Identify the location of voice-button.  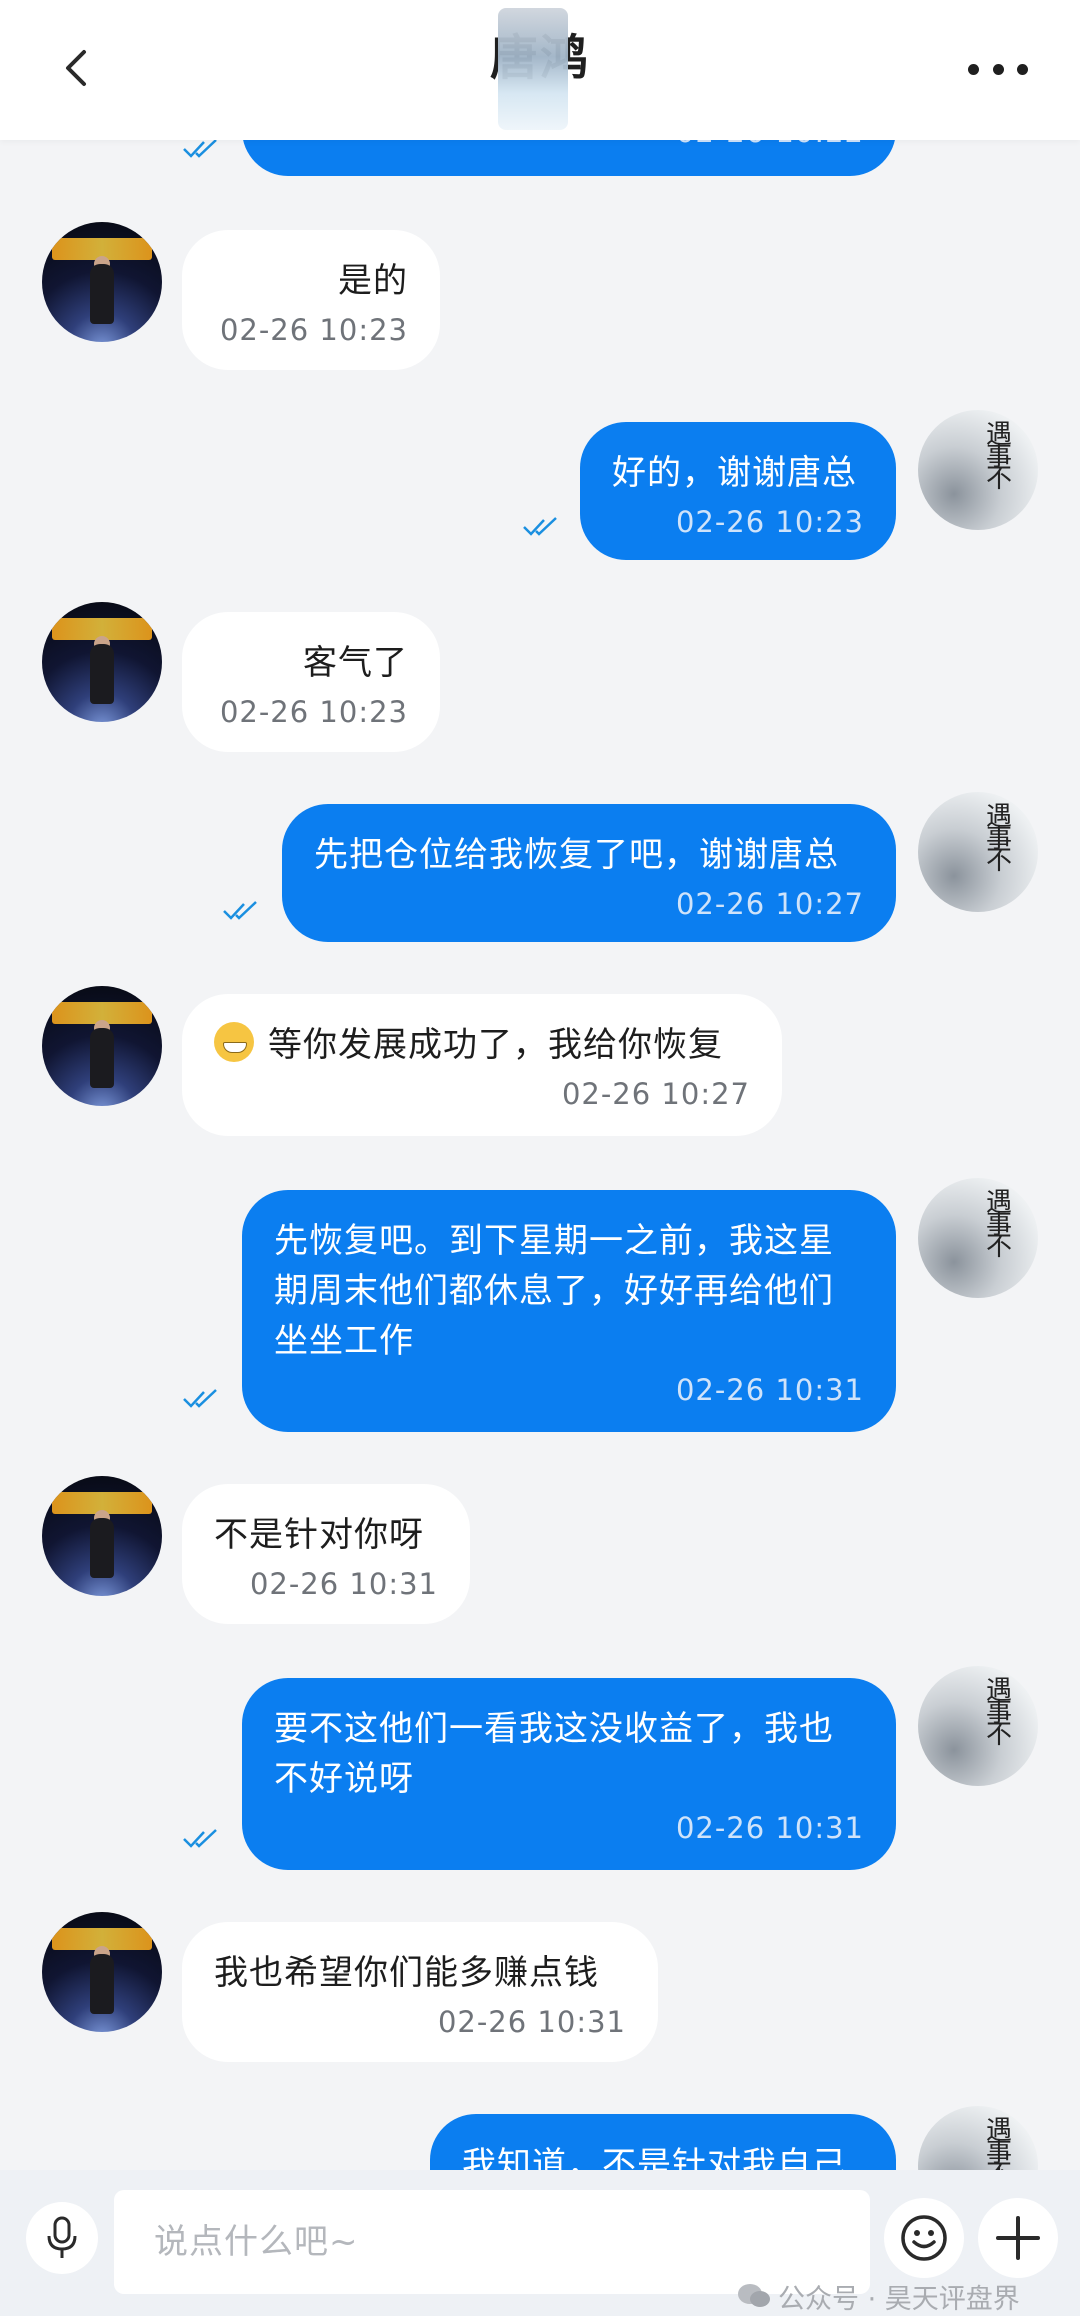
(62, 2238).